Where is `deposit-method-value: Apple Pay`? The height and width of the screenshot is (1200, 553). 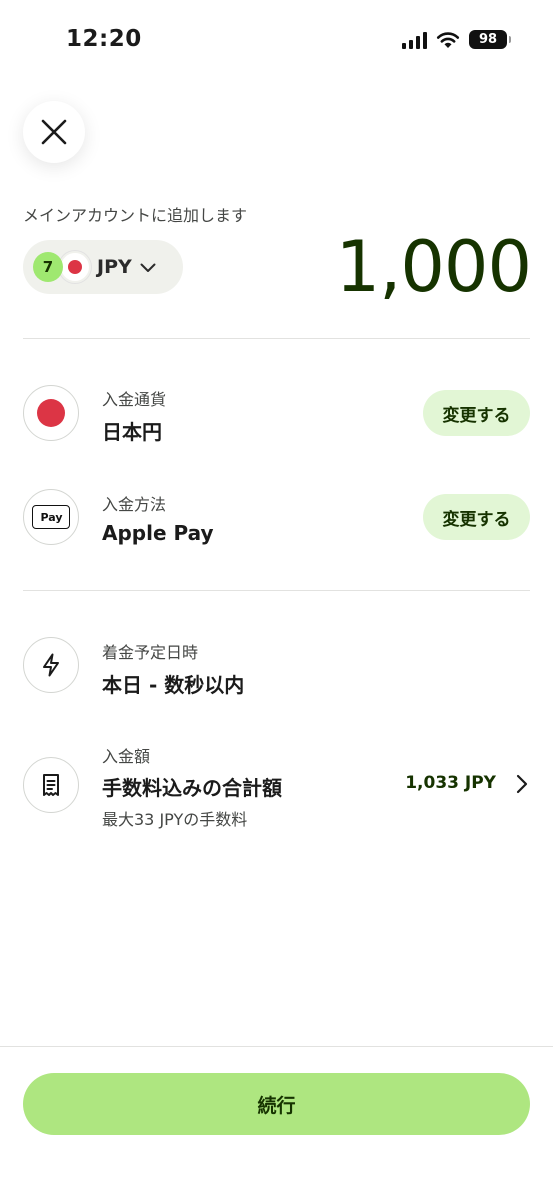 deposit-method-value: Apple Pay is located at coordinates (158, 533).